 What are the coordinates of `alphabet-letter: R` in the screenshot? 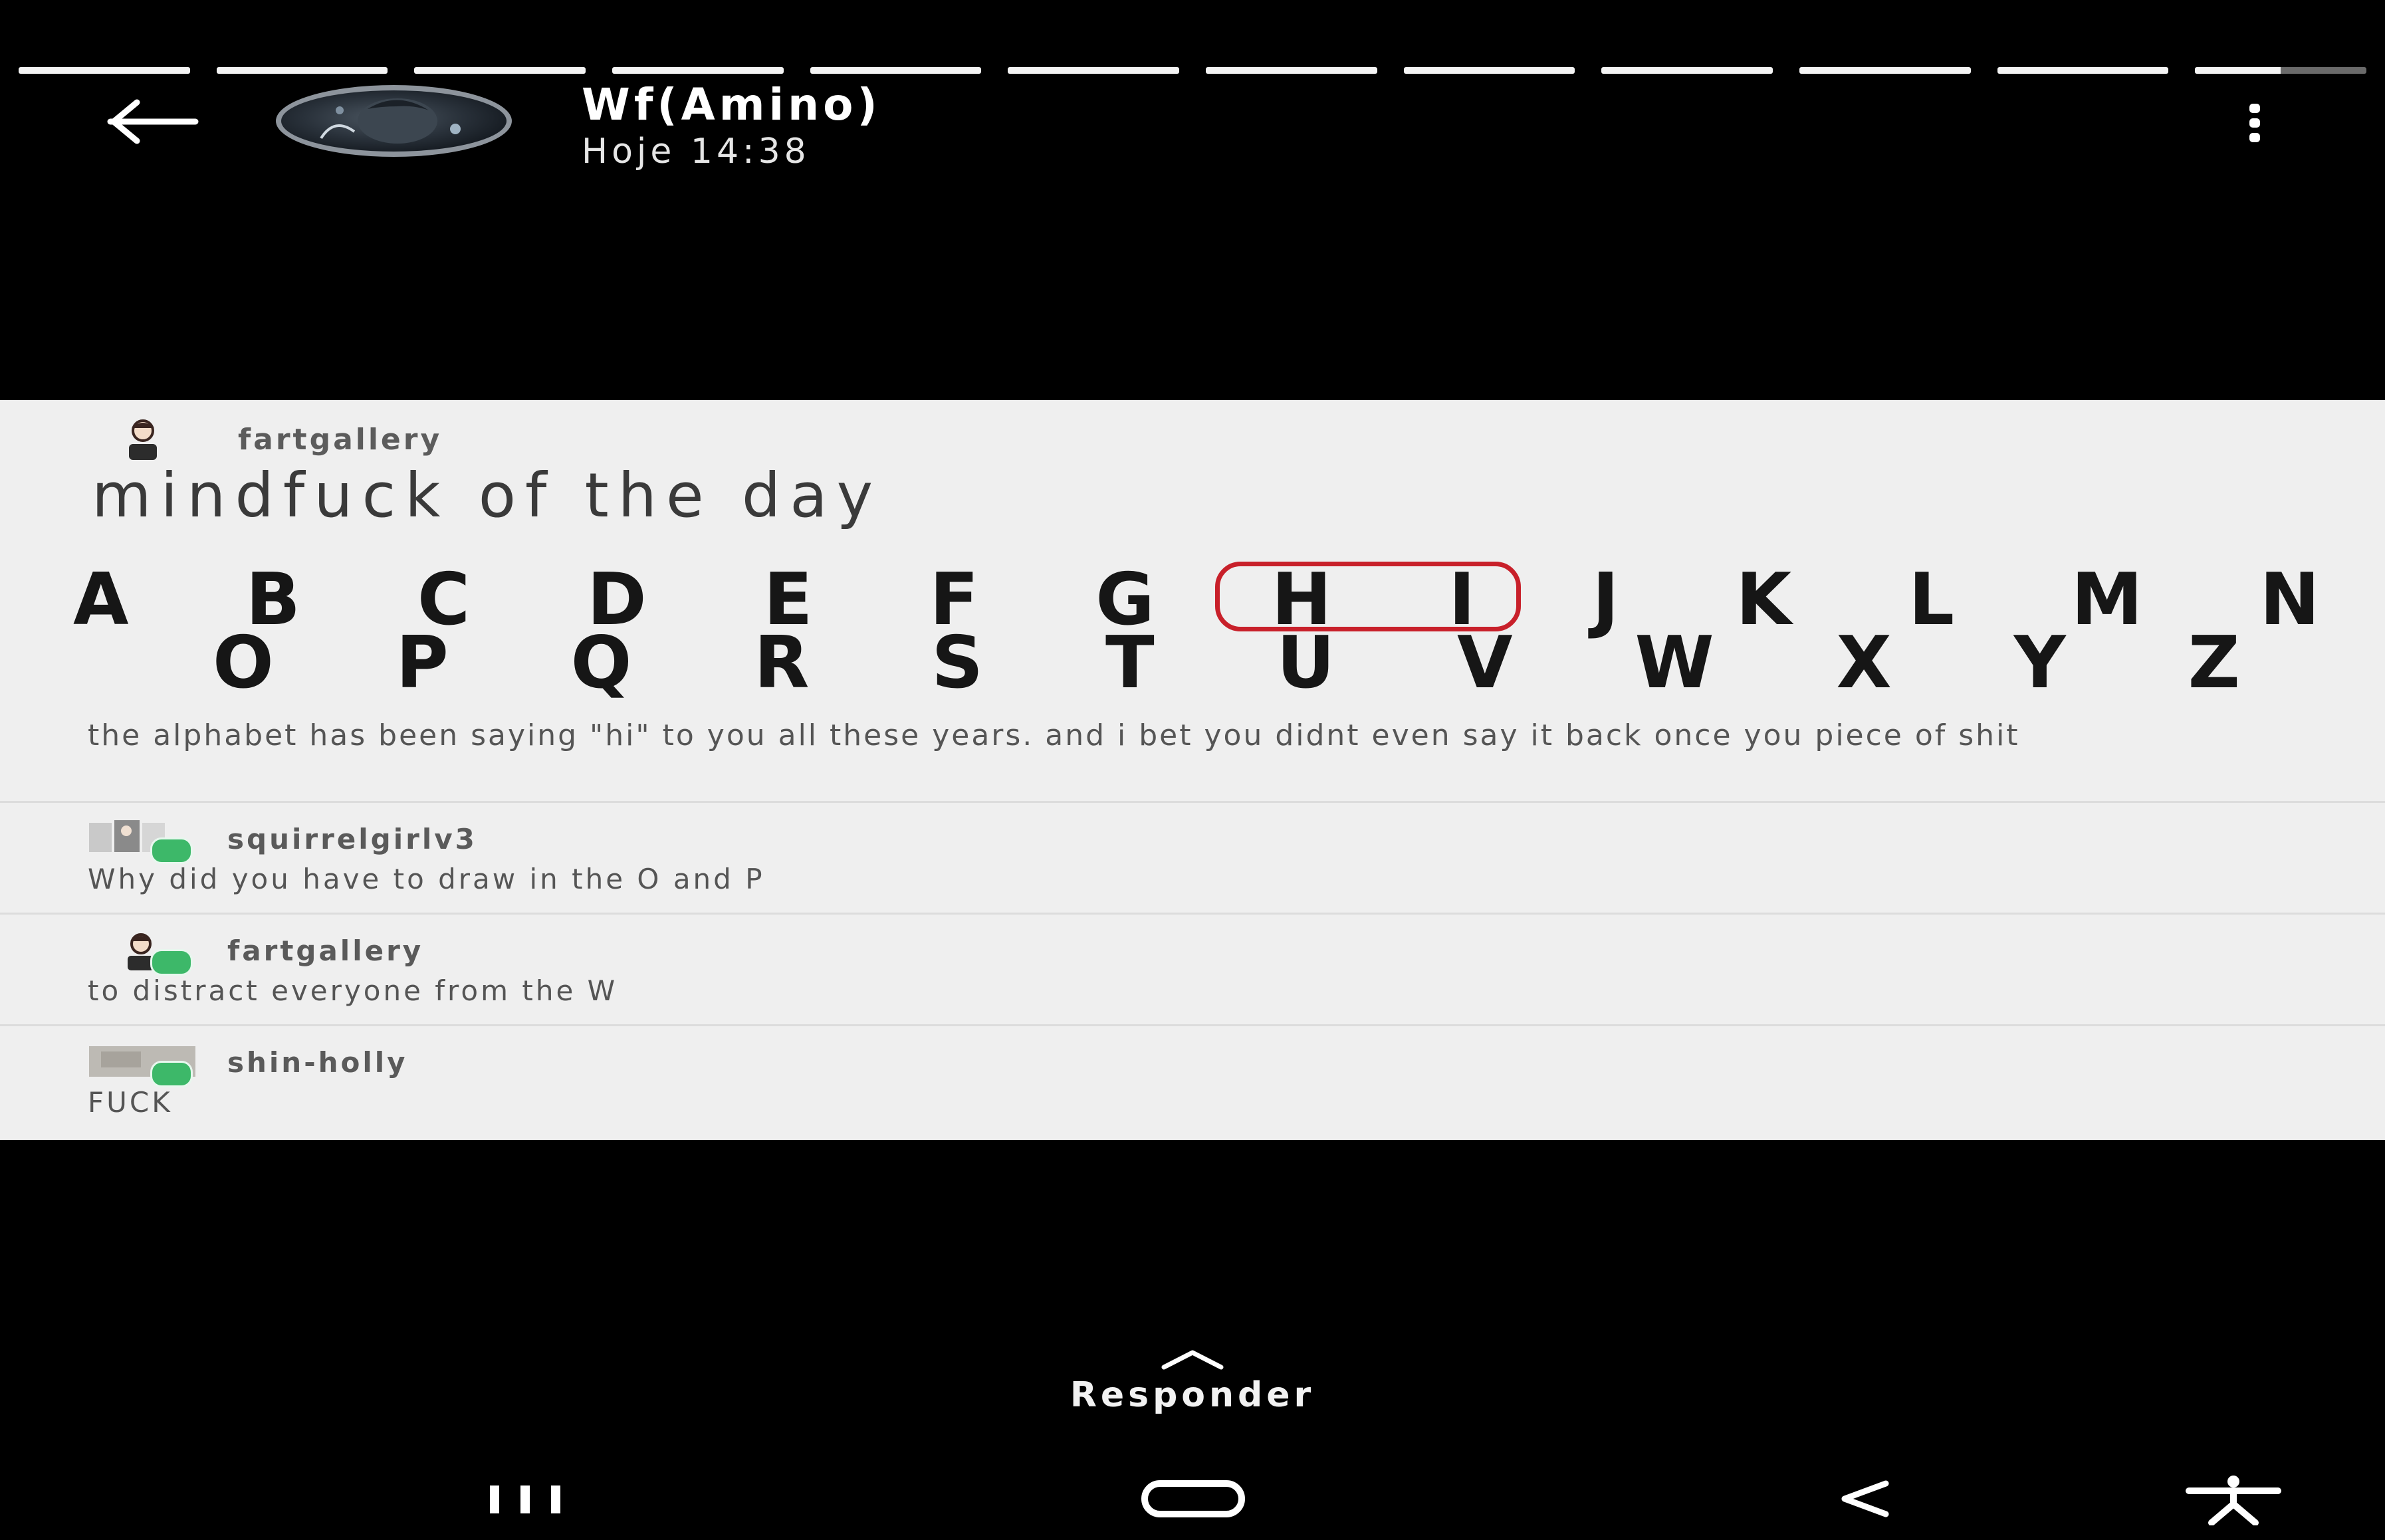 It's located at (782, 663).